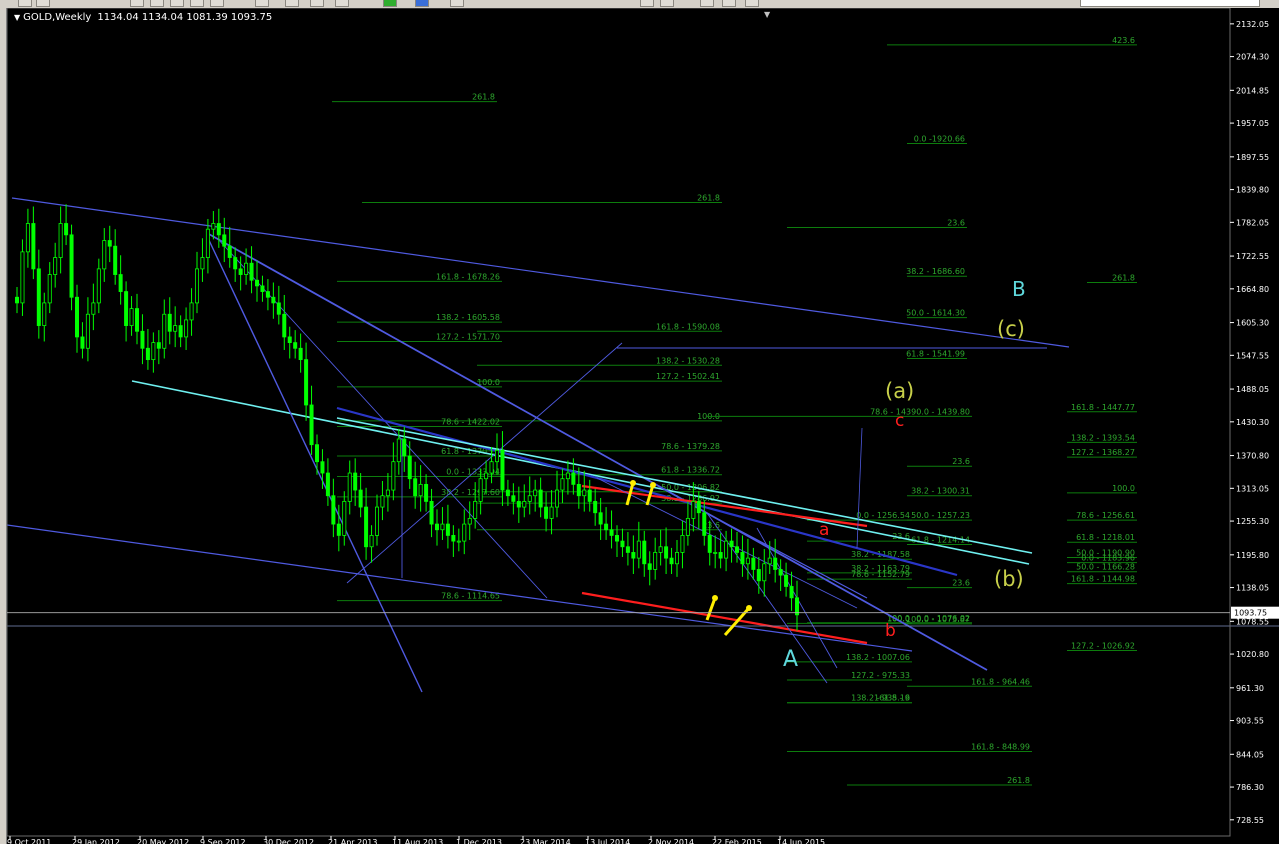  Describe the element at coordinates (1103, 407) in the screenshot. I see `fib-level-label: 161.8 - 1447.77` at that location.